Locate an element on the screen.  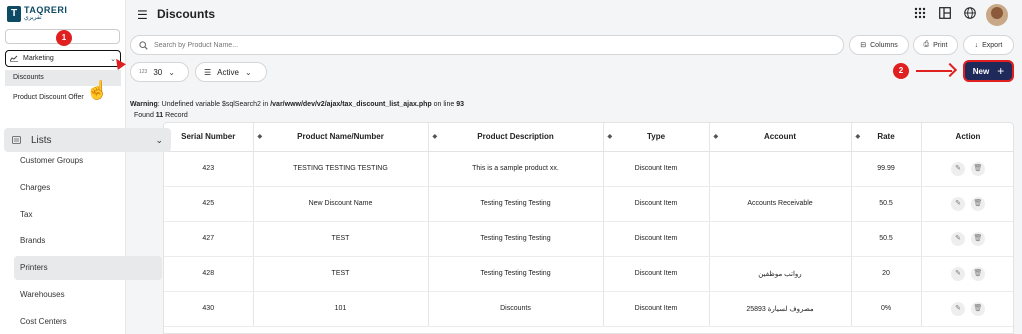
sidebar-item-customer-groups: Customer Groups is located at coordinates (88, 161).